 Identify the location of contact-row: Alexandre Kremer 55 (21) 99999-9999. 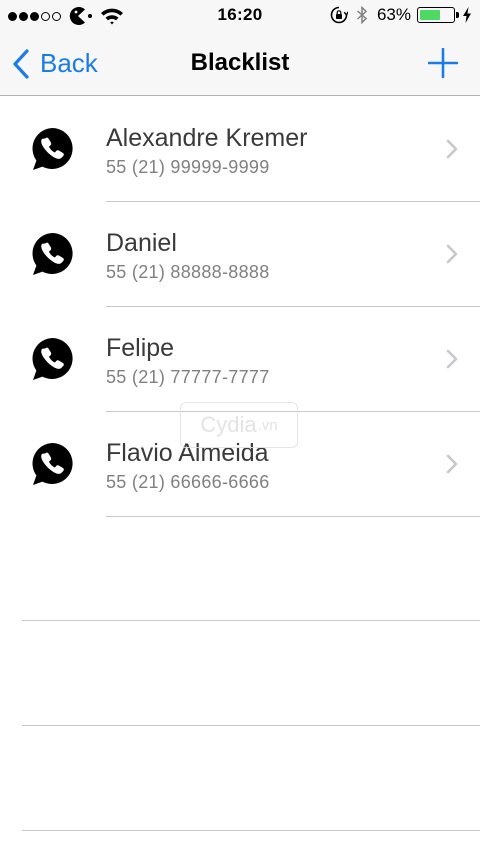
(240, 149).